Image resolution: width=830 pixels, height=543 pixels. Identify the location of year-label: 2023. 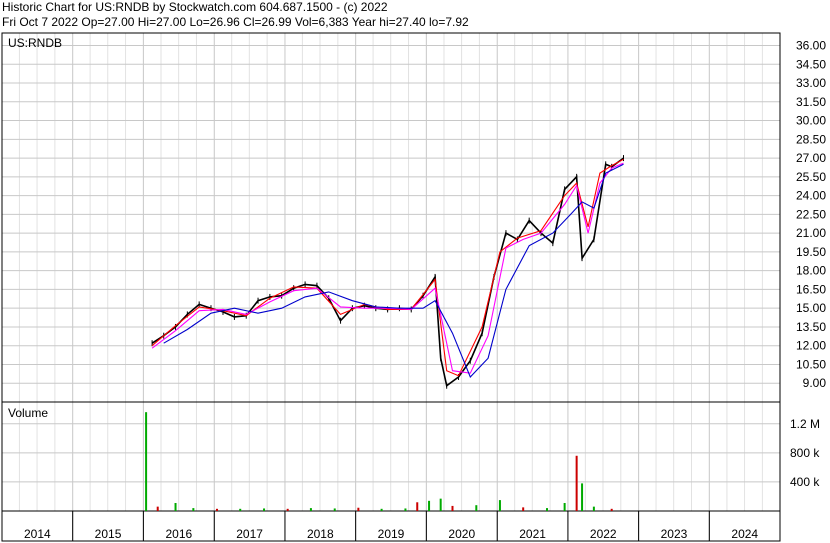
(674, 534).